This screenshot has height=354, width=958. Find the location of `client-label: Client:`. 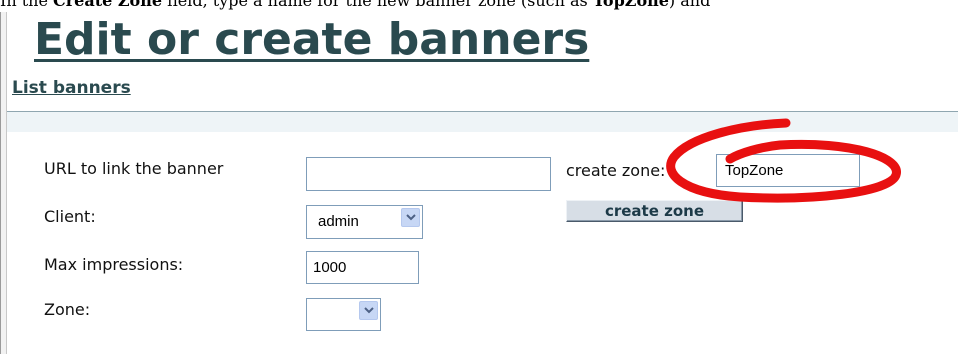

client-label: Client: is located at coordinates (70, 216).